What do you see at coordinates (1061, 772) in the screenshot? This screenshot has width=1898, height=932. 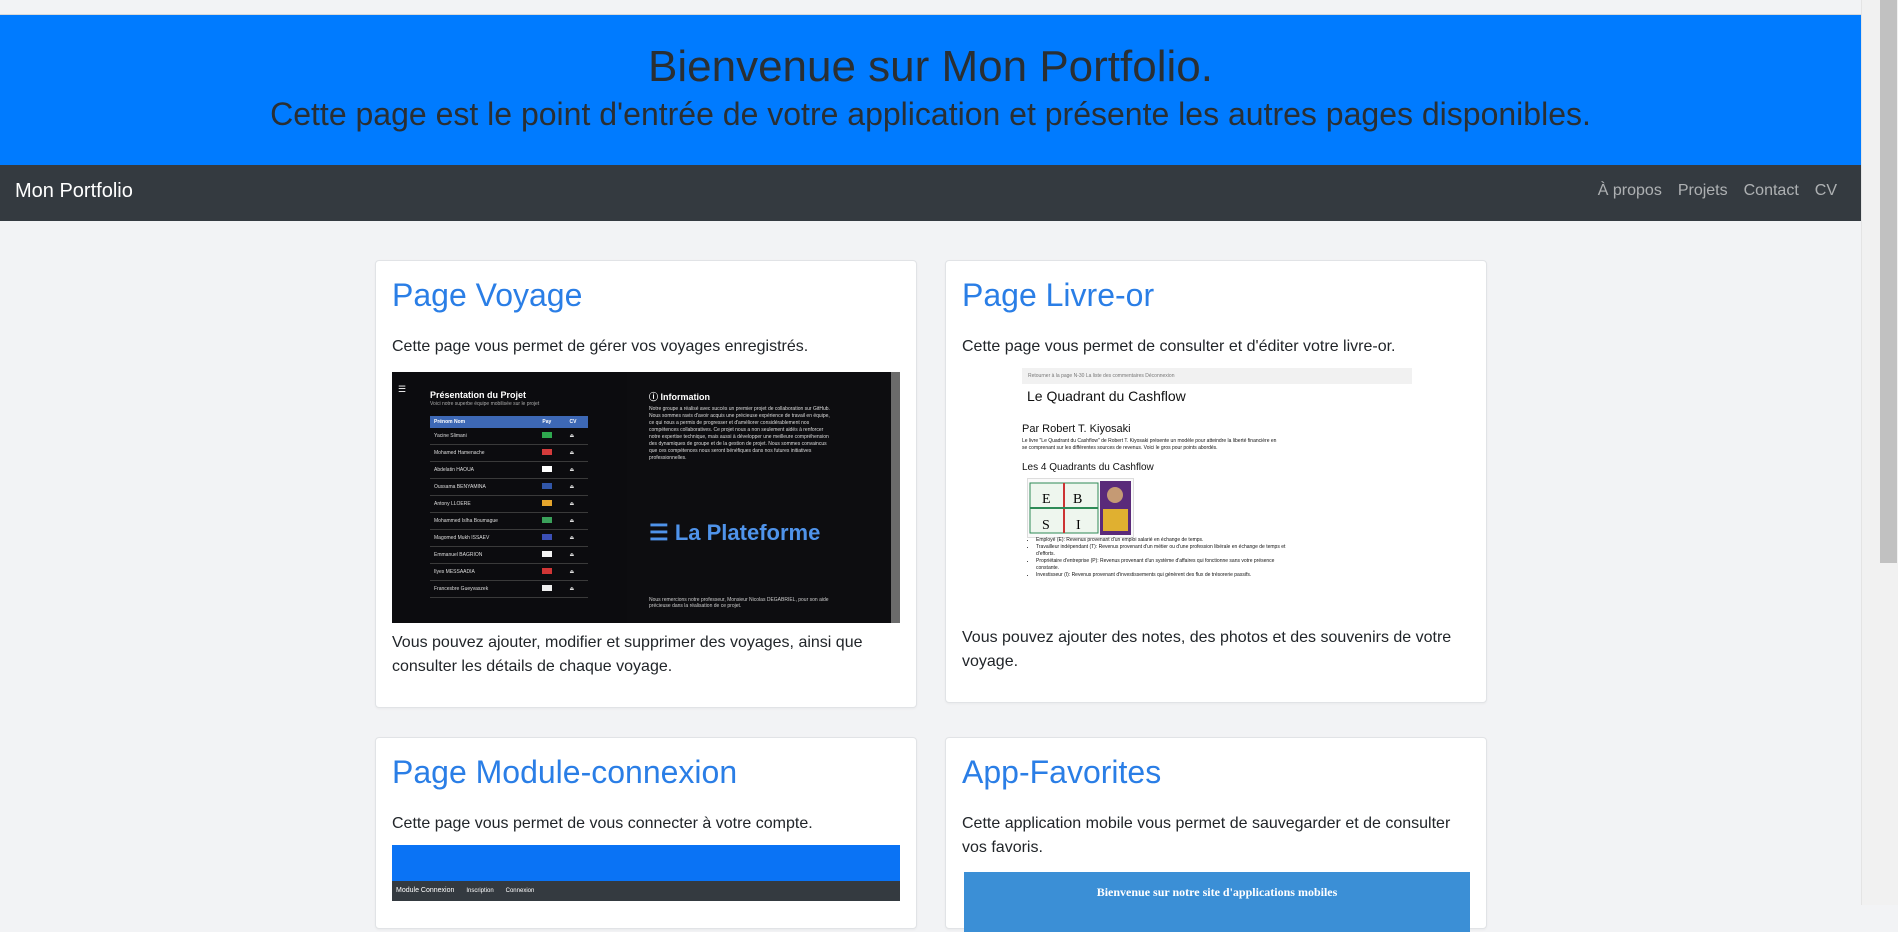 I see `card-title-app-favorites: App-Favorites` at bounding box center [1061, 772].